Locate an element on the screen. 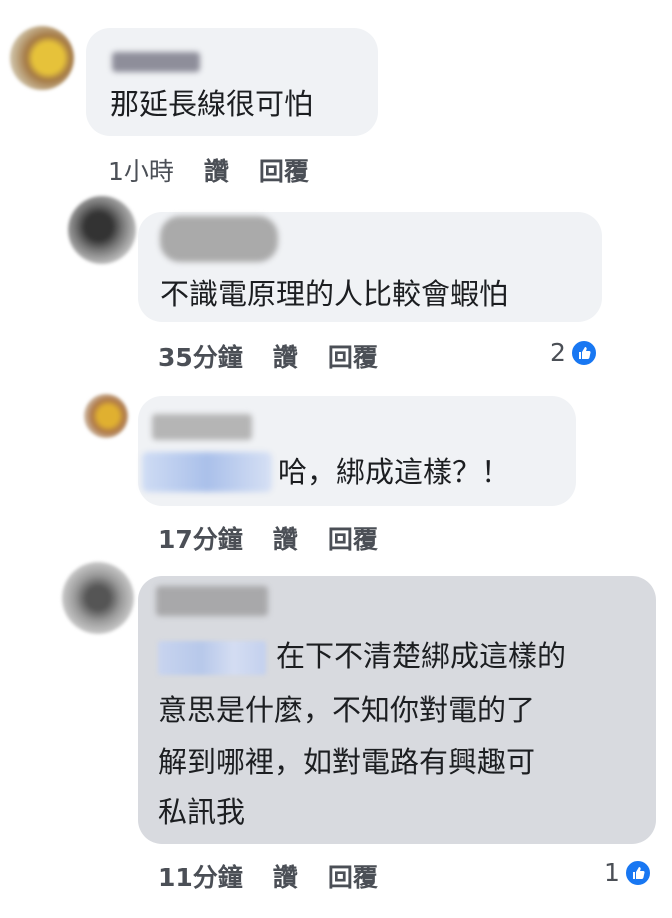 The width and height of the screenshot is (672, 918). comment-text-line: 意思是什麼，不知你對電的了 is located at coordinates (347, 710).